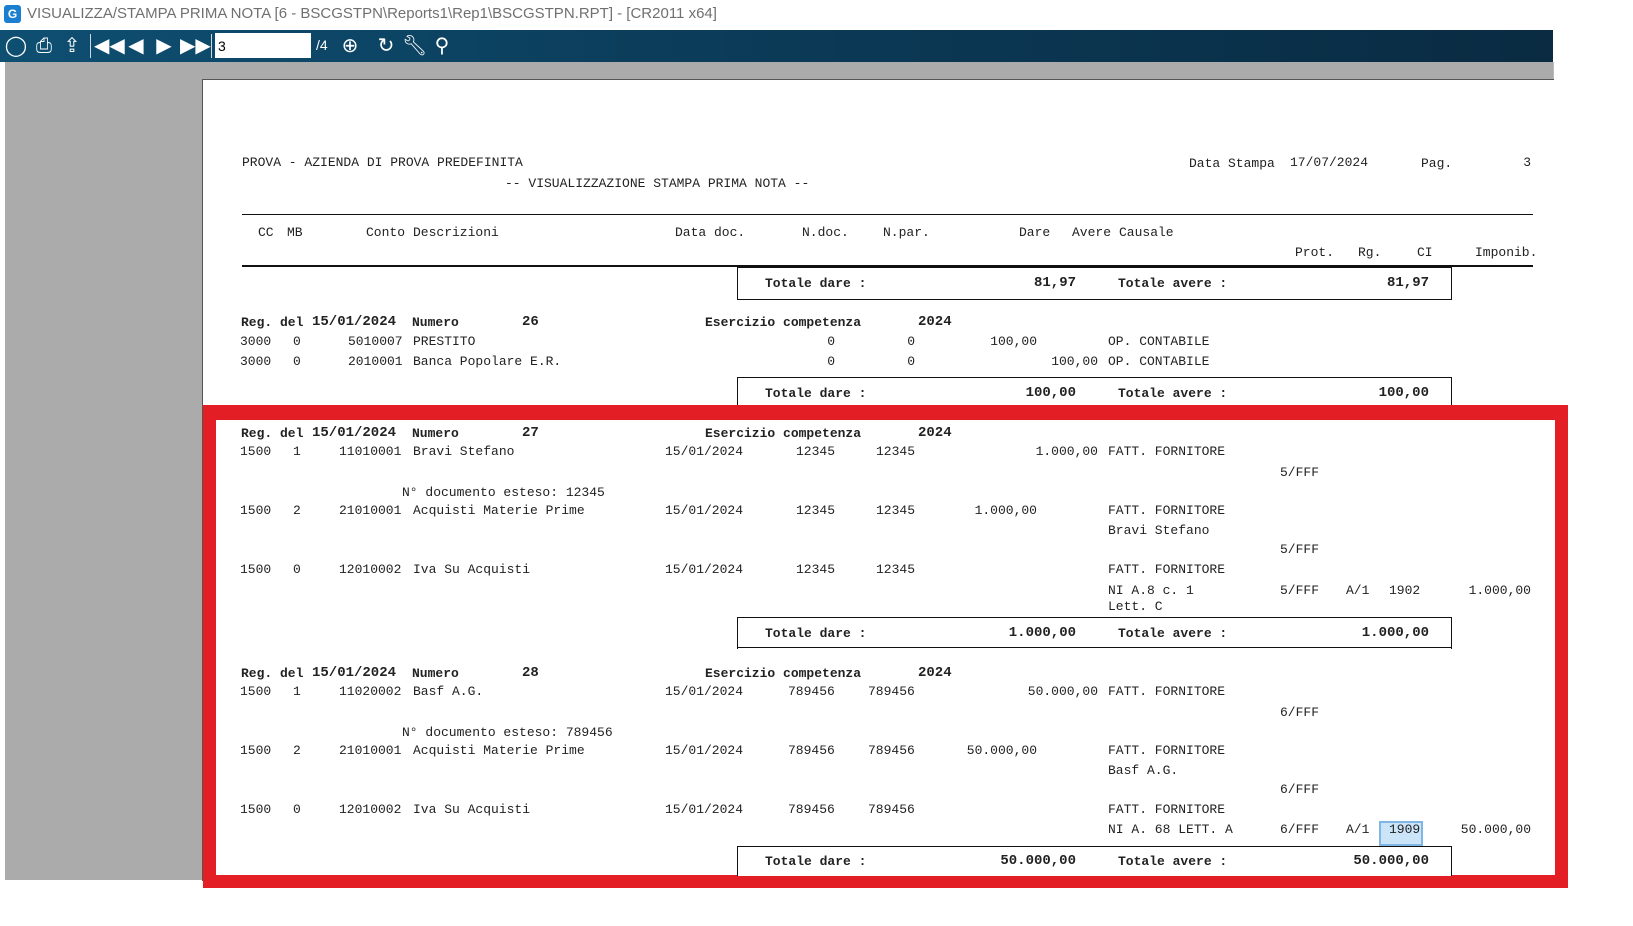 This screenshot has height=926, width=1633. What do you see at coordinates (1062, 691) in the screenshot?
I see `cell-avere: 50.000,00` at bounding box center [1062, 691].